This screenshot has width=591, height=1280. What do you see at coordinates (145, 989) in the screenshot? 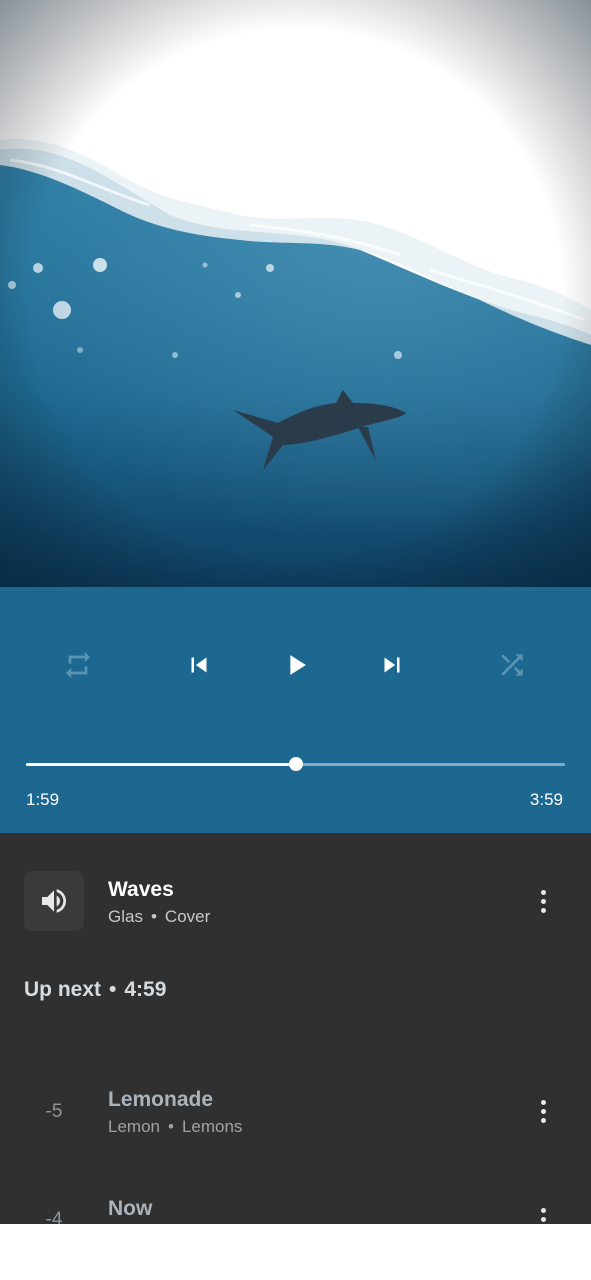
I see `up-next-duration: 4:59` at bounding box center [145, 989].